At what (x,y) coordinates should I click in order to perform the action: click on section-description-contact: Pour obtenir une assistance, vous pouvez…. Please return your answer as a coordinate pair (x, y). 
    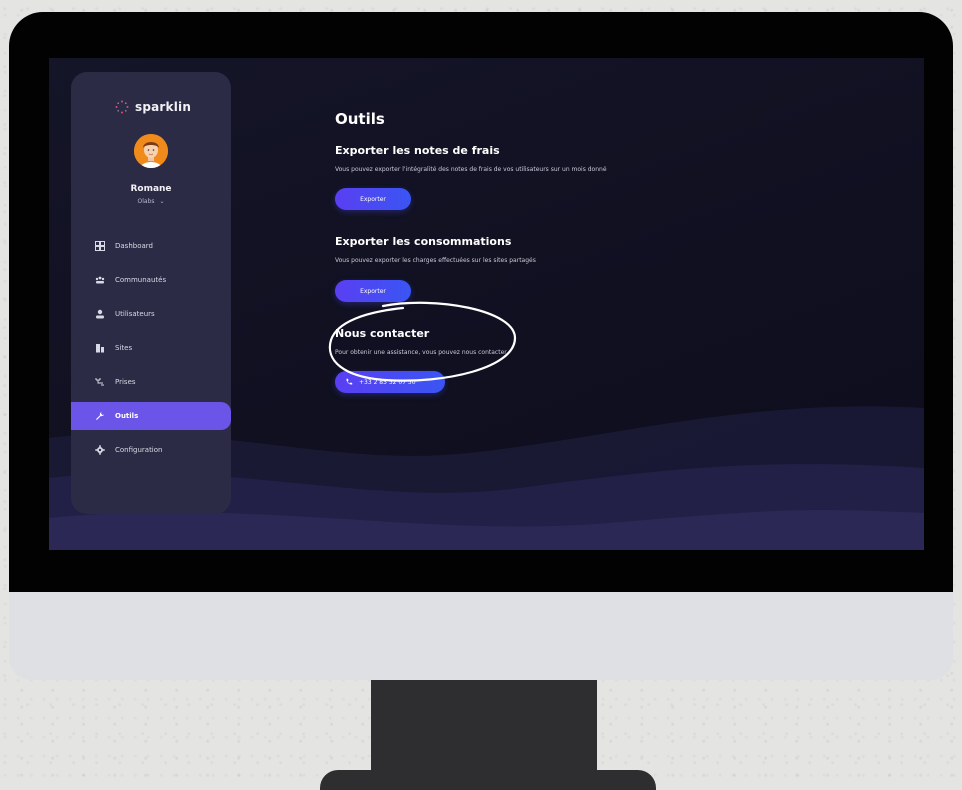
    Looking at the image, I should click on (421, 352).